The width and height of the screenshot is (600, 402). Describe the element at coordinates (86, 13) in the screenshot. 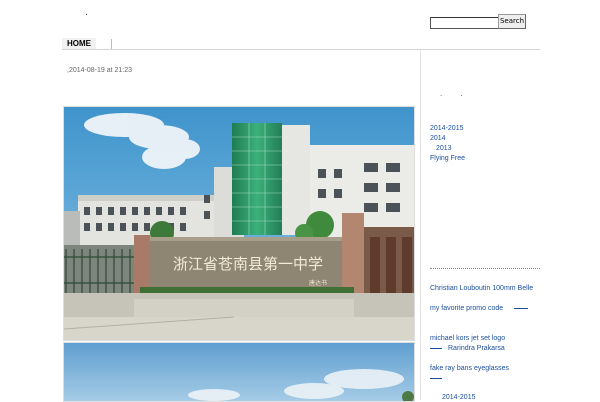

I see `site-title-mark: .` at that location.